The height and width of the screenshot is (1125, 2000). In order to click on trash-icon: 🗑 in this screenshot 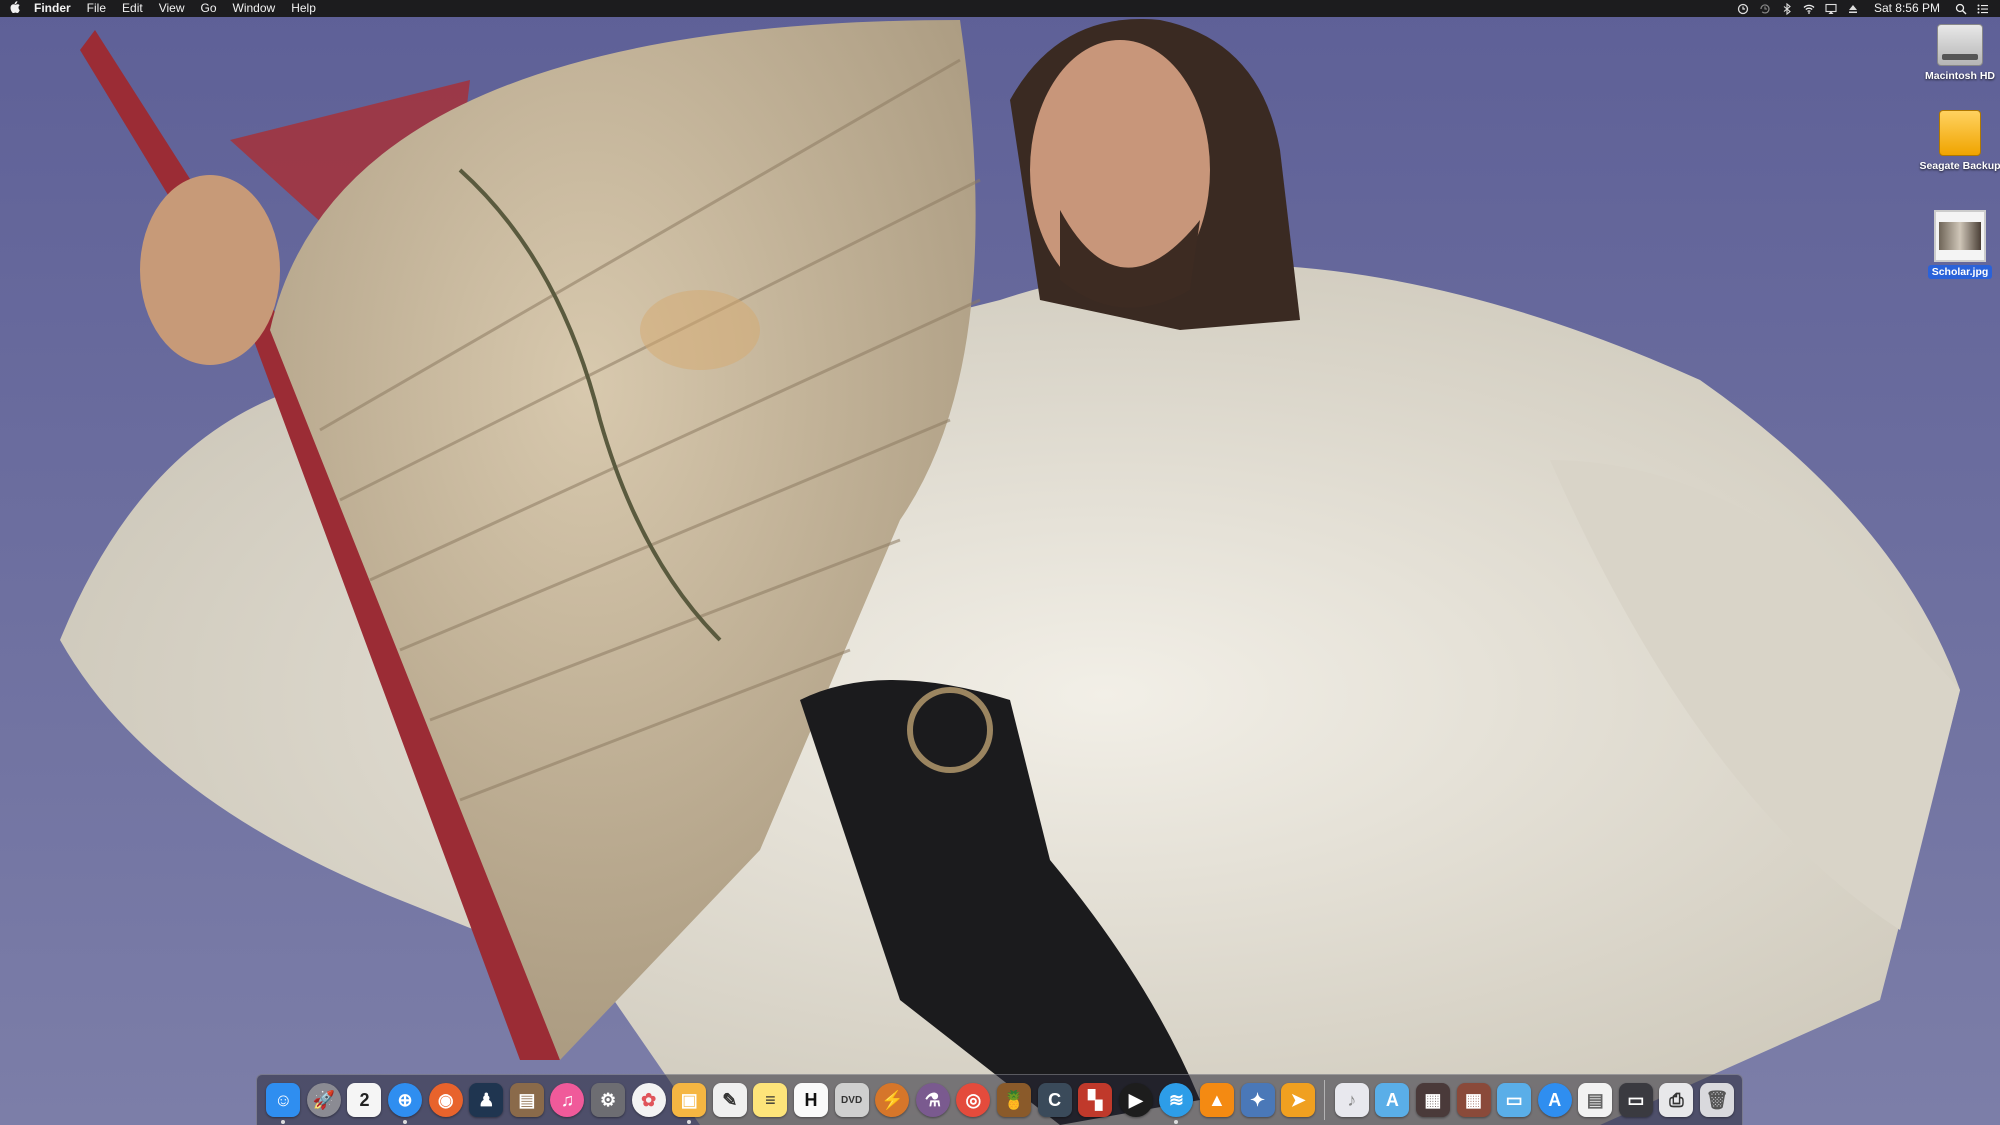, I will do `click(1717, 1100)`.